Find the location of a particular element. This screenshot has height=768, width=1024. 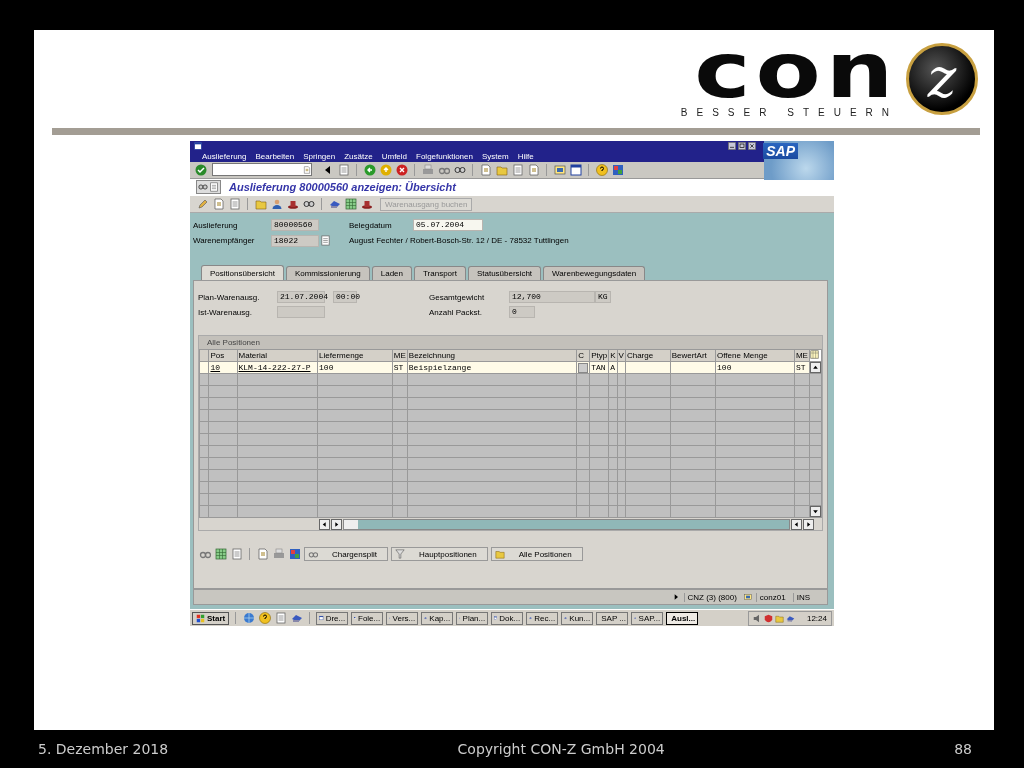

column-header: Charge is located at coordinates (648, 355).